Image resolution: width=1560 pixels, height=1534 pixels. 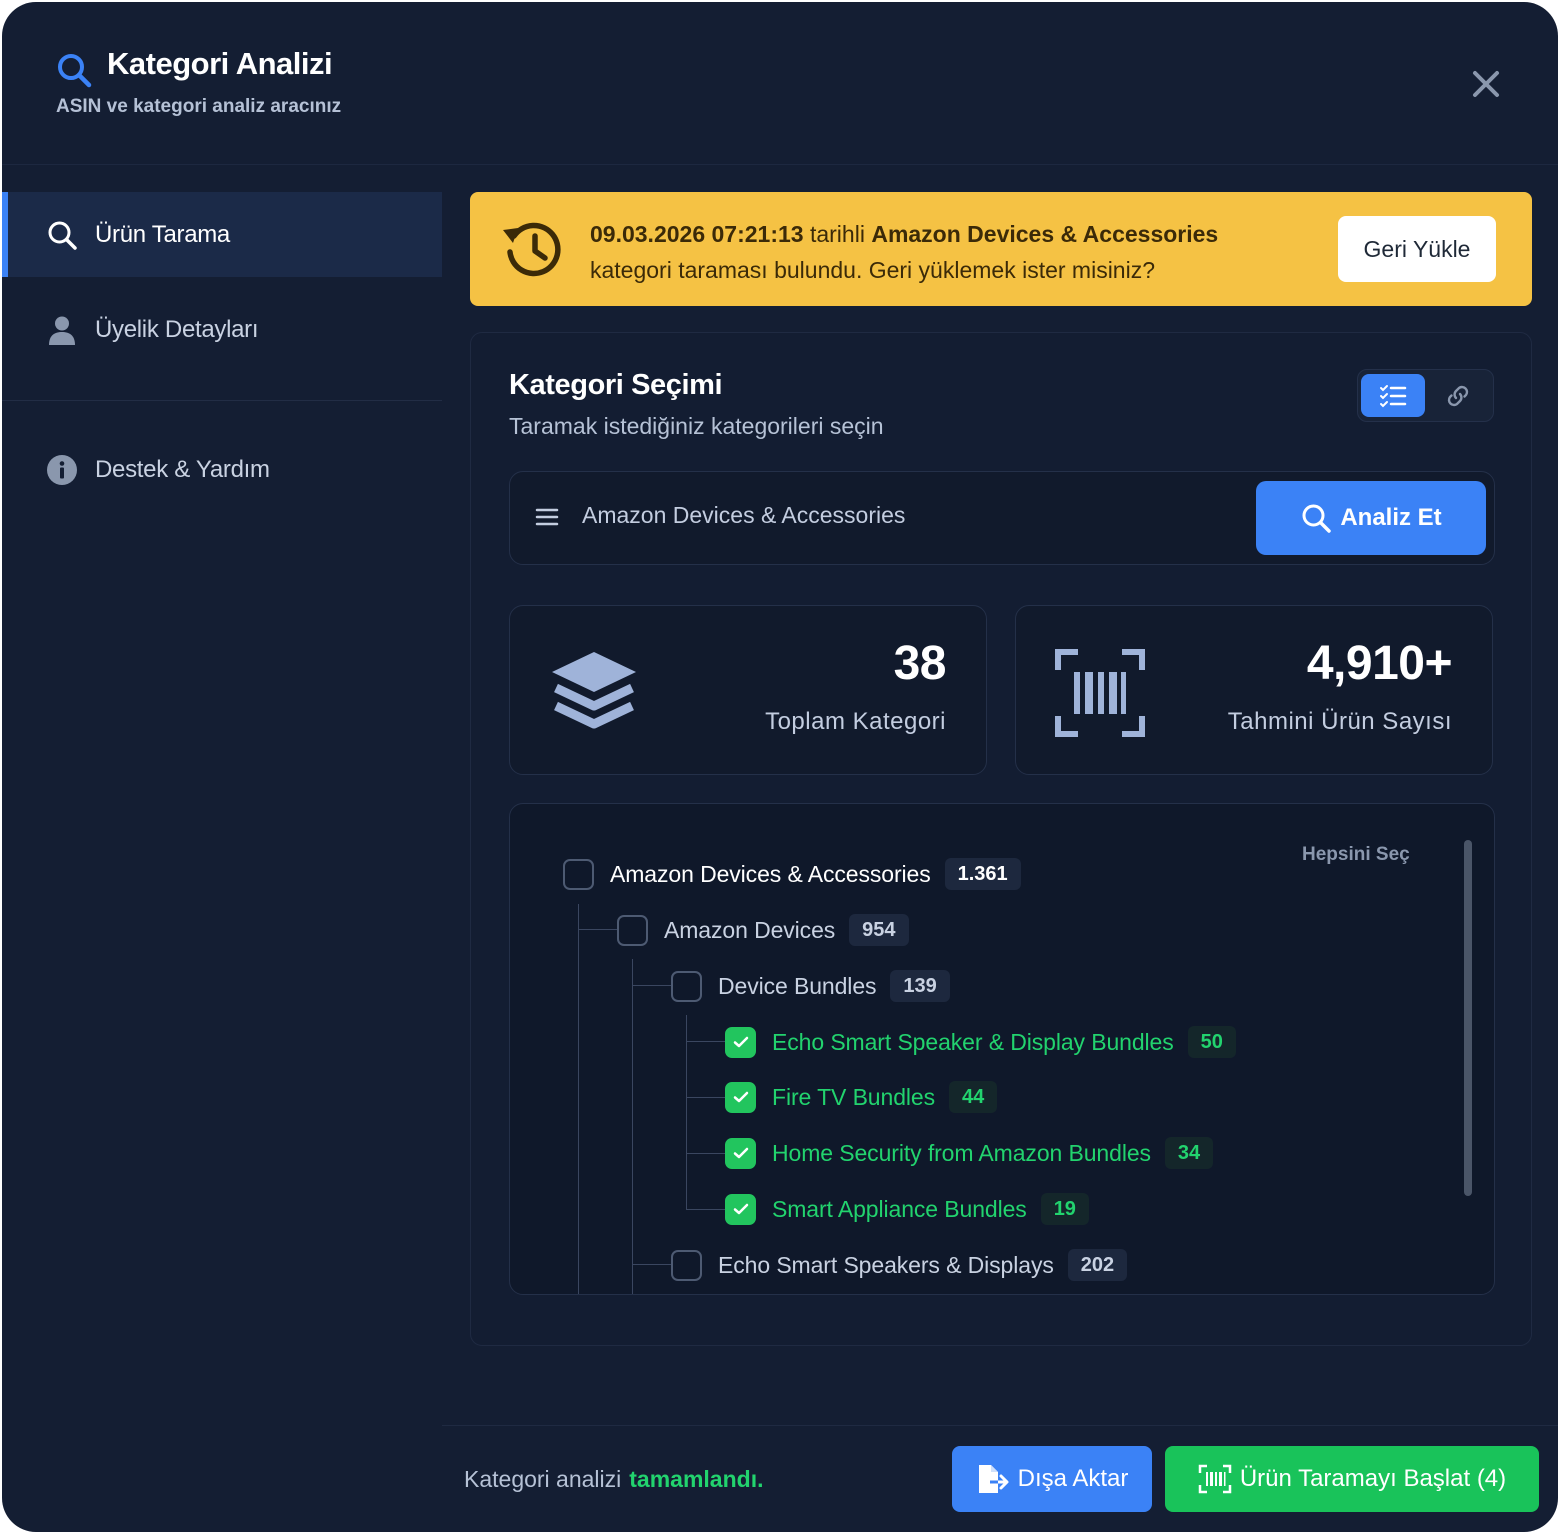 What do you see at coordinates (1002, 518) in the screenshot?
I see `category-search-bar: Amazon Devices & Accessories Analiz Et` at bounding box center [1002, 518].